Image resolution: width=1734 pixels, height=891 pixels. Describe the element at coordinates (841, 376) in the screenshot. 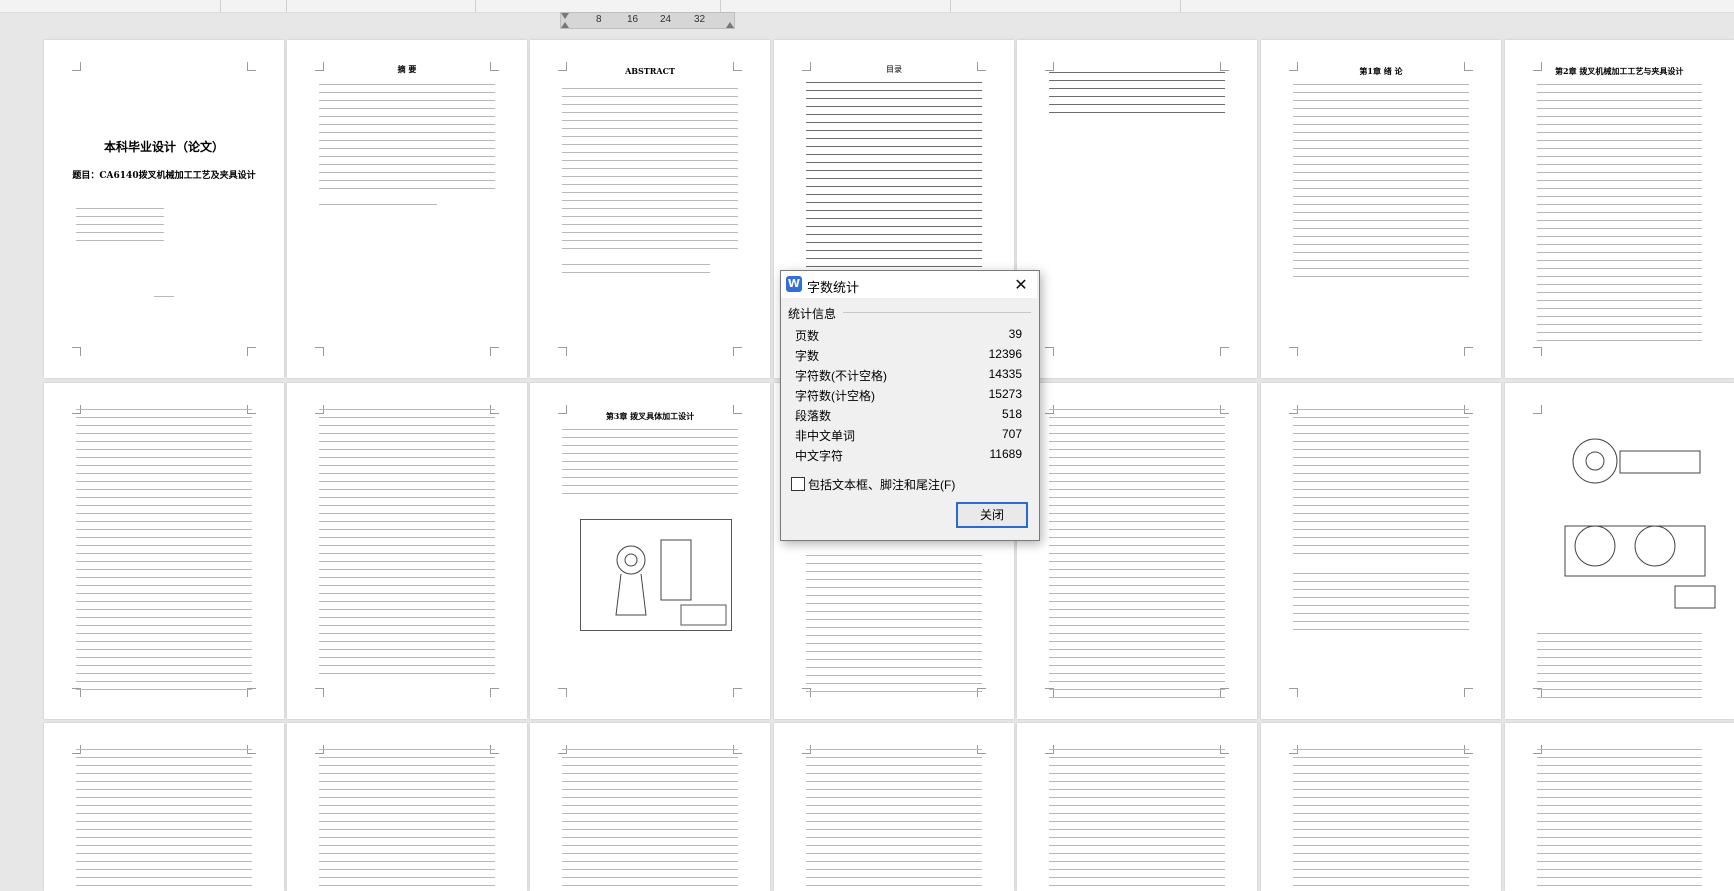

I see `stat-label: 字符数(不计空格)` at that location.